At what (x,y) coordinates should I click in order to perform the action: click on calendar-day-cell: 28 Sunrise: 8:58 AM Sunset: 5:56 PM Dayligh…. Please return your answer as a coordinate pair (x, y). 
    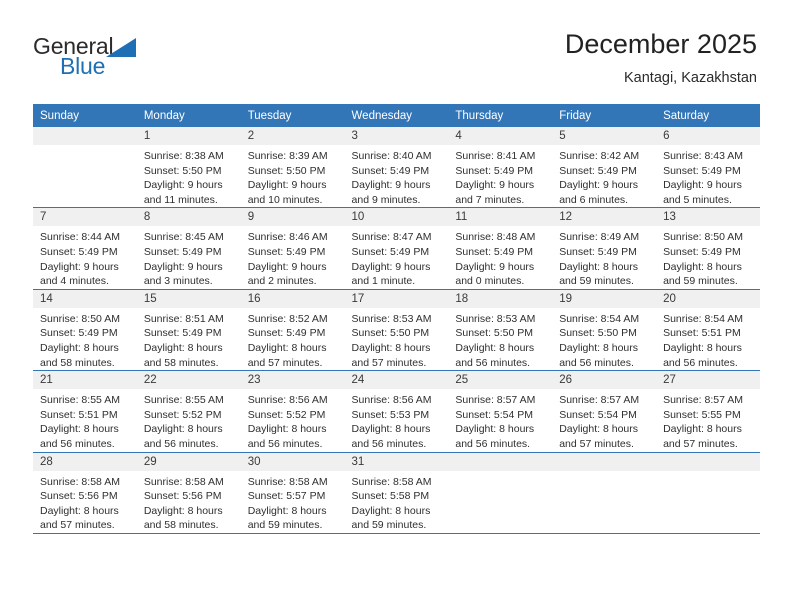
    Looking at the image, I should click on (85, 493).